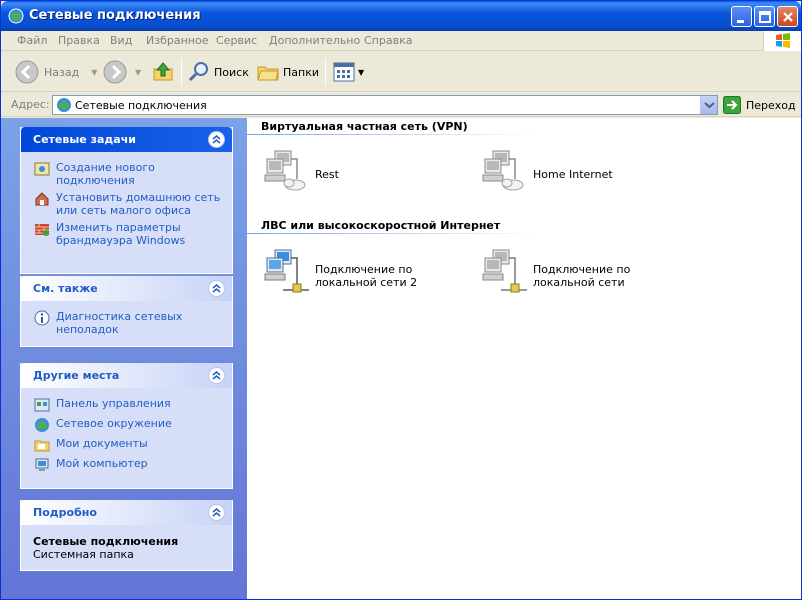 The width and height of the screenshot is (802, 600). I want to click on views-button: ▼, so click(348, 72).